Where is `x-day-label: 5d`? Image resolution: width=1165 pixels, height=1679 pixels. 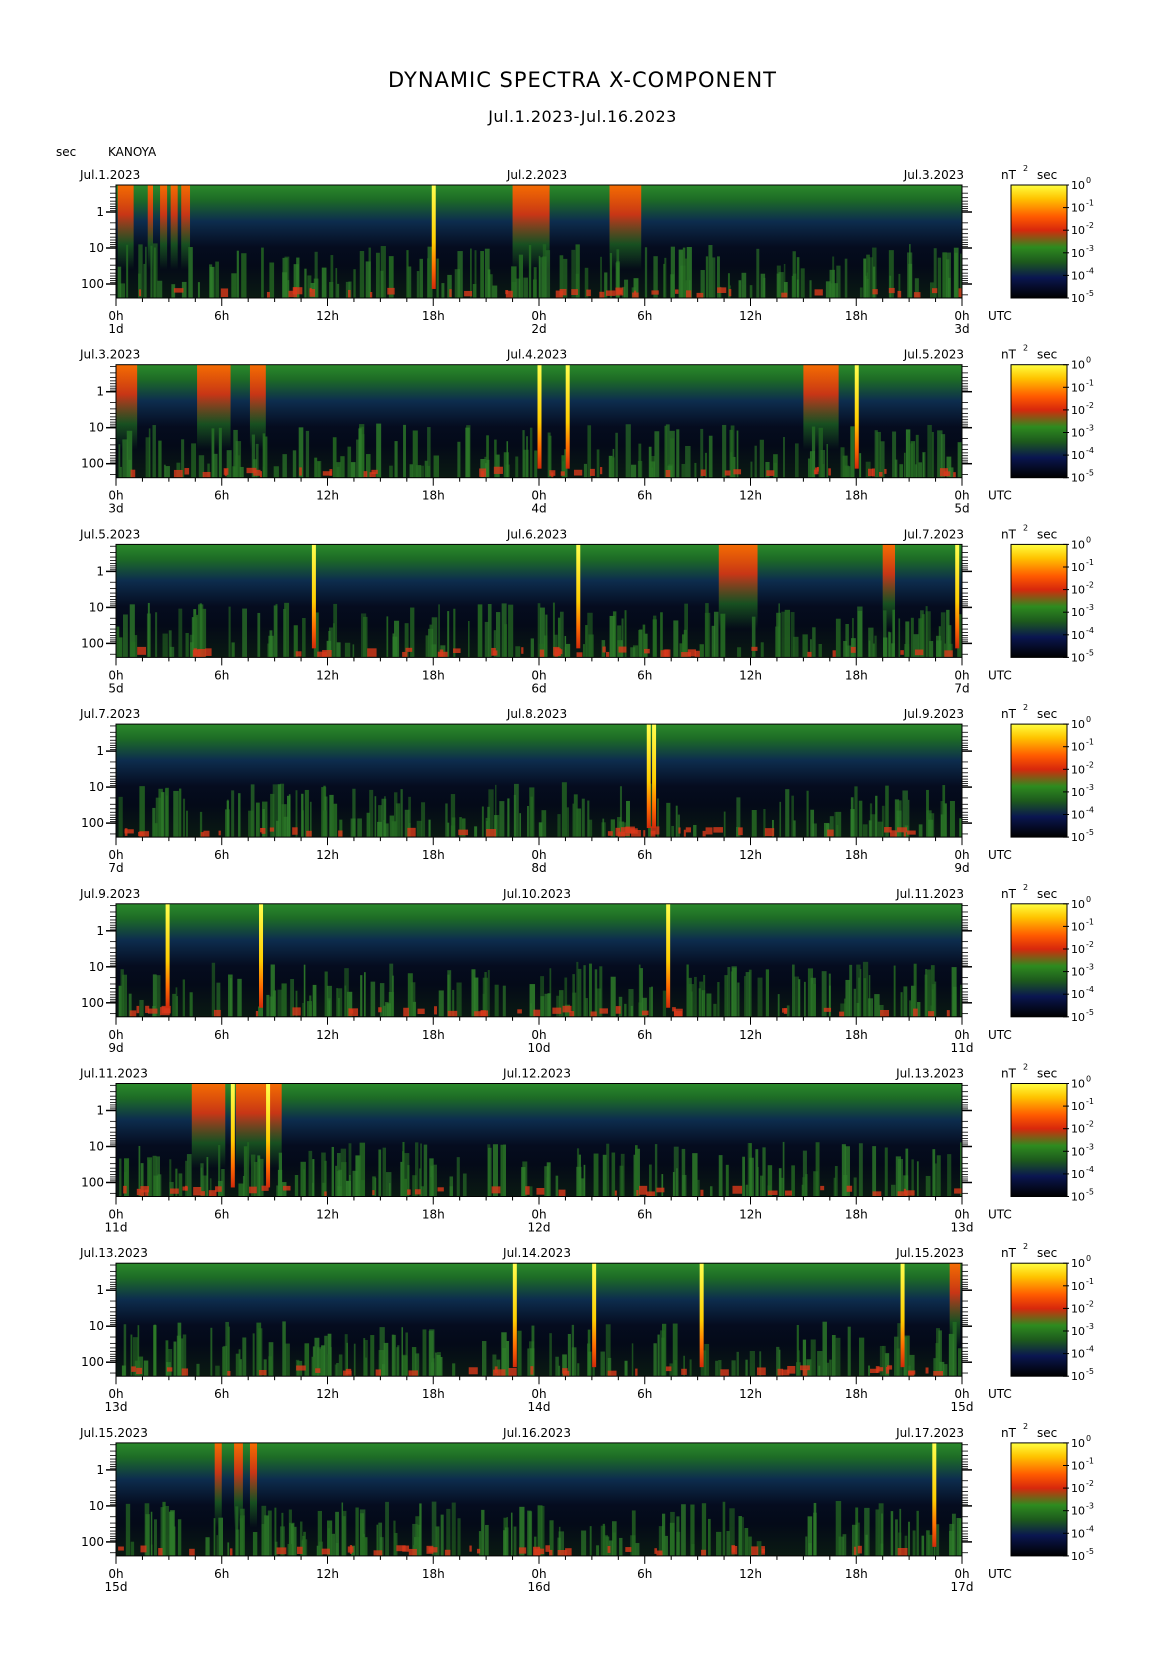
x-day-label: 5d is located at coordinates (115, 688).